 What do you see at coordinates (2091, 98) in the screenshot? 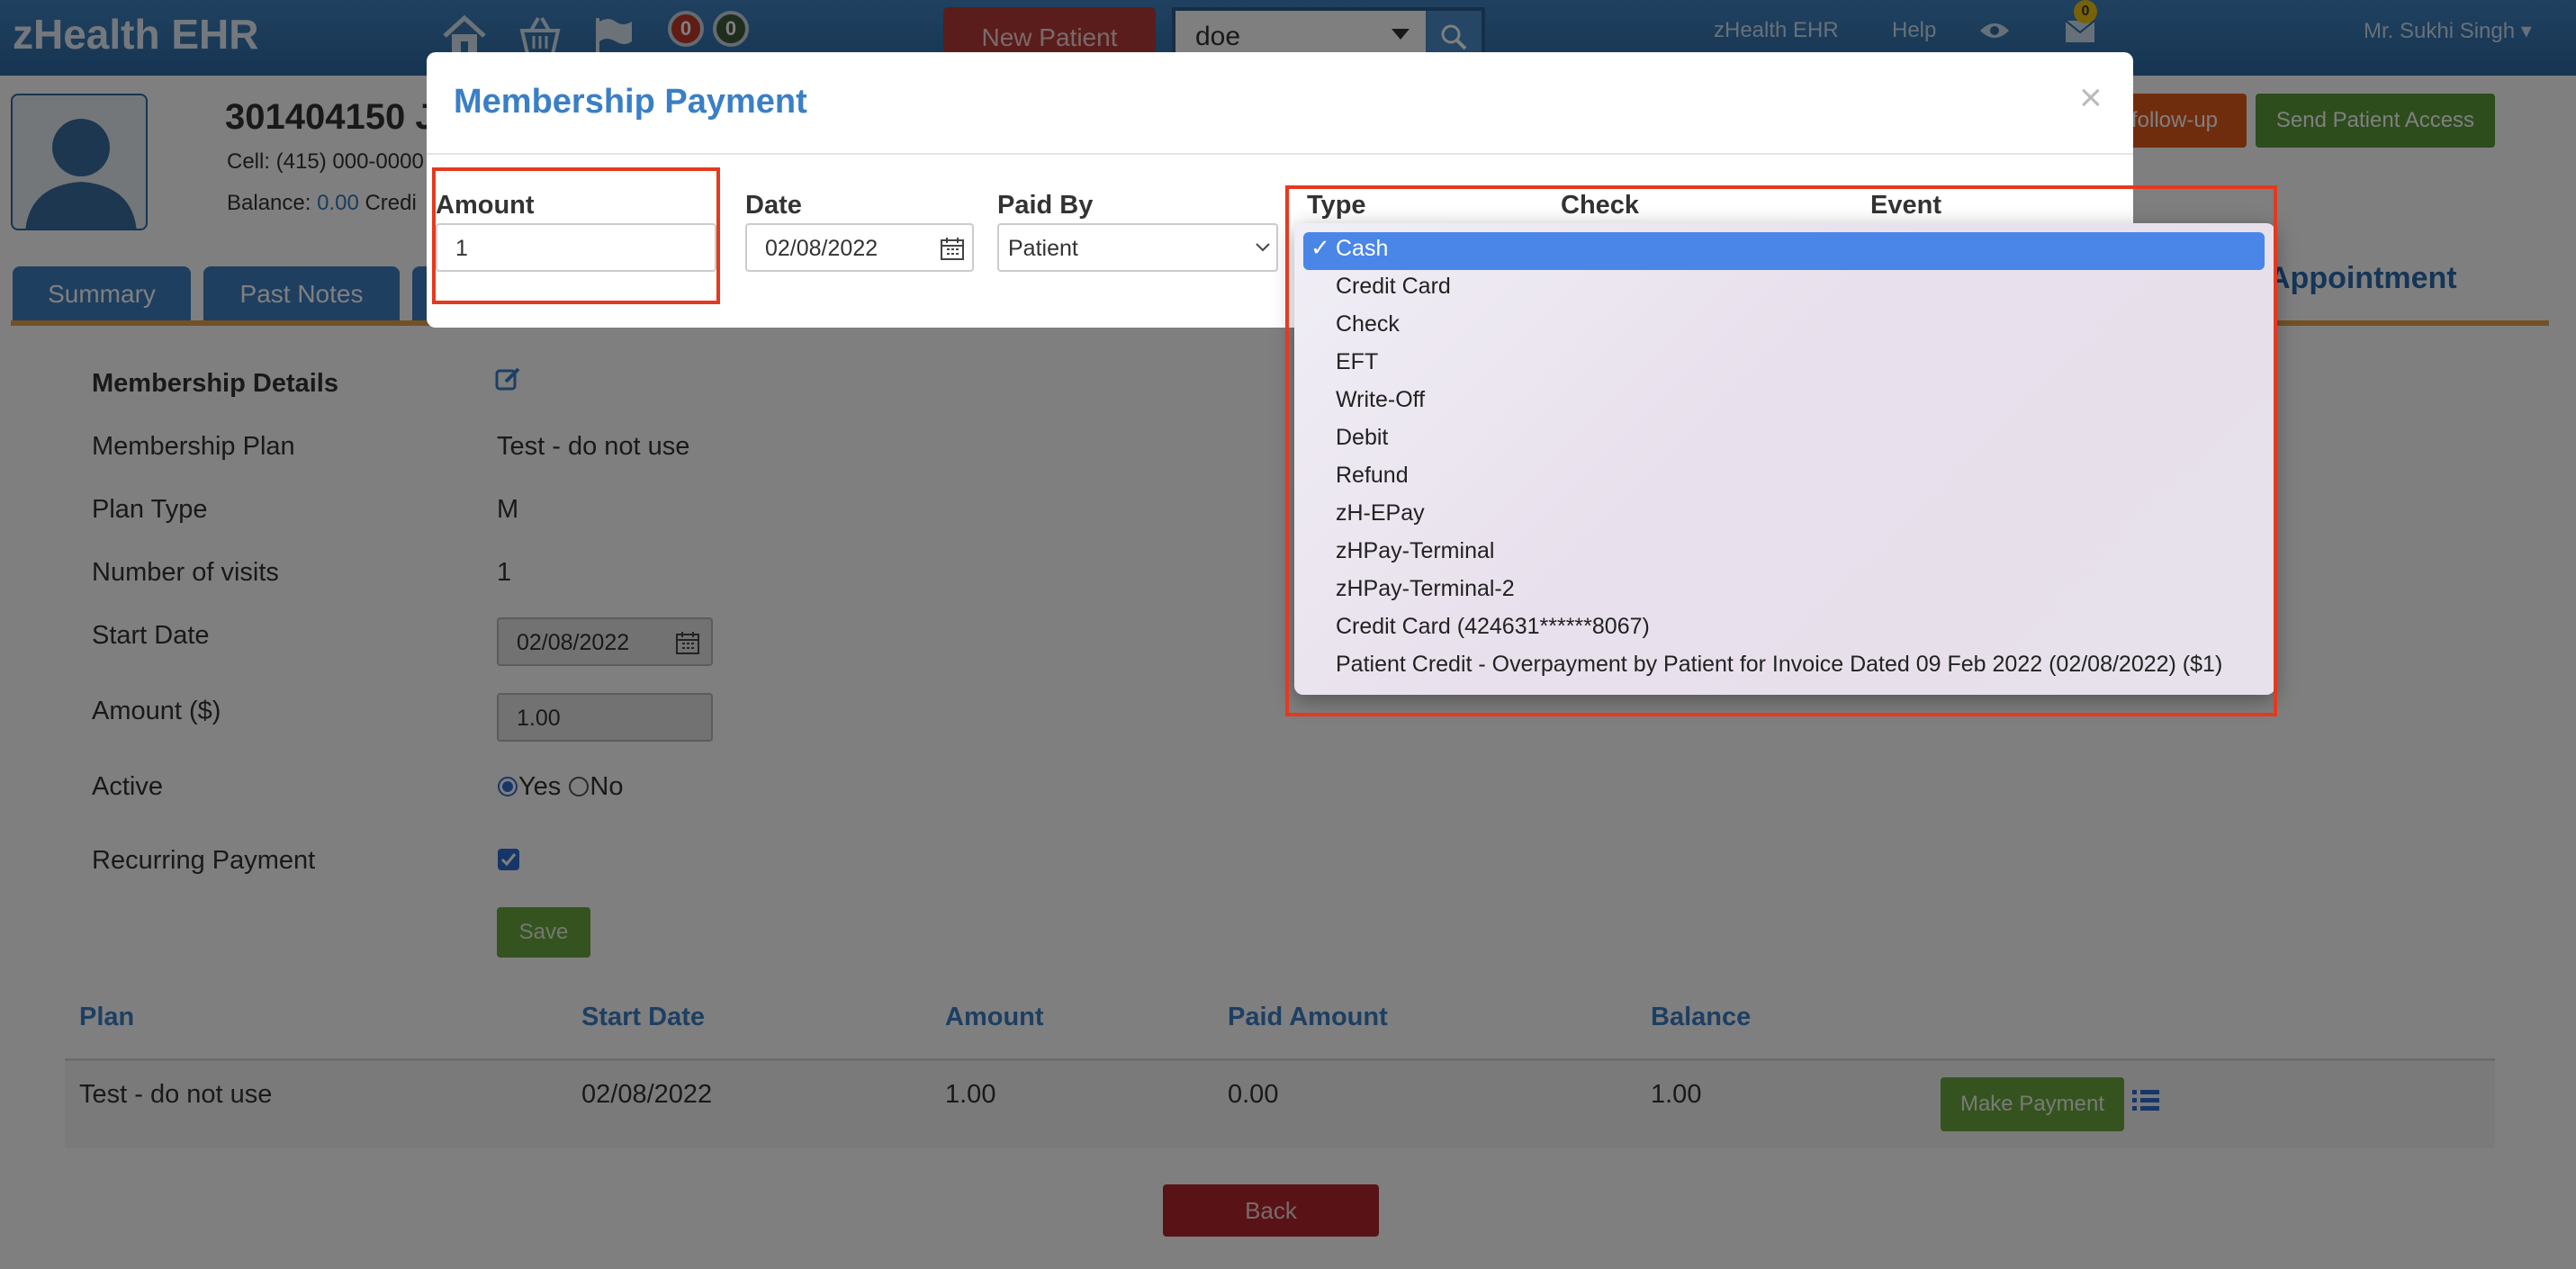
I see `close-icon: ×` at bounding box center [2091, 98].